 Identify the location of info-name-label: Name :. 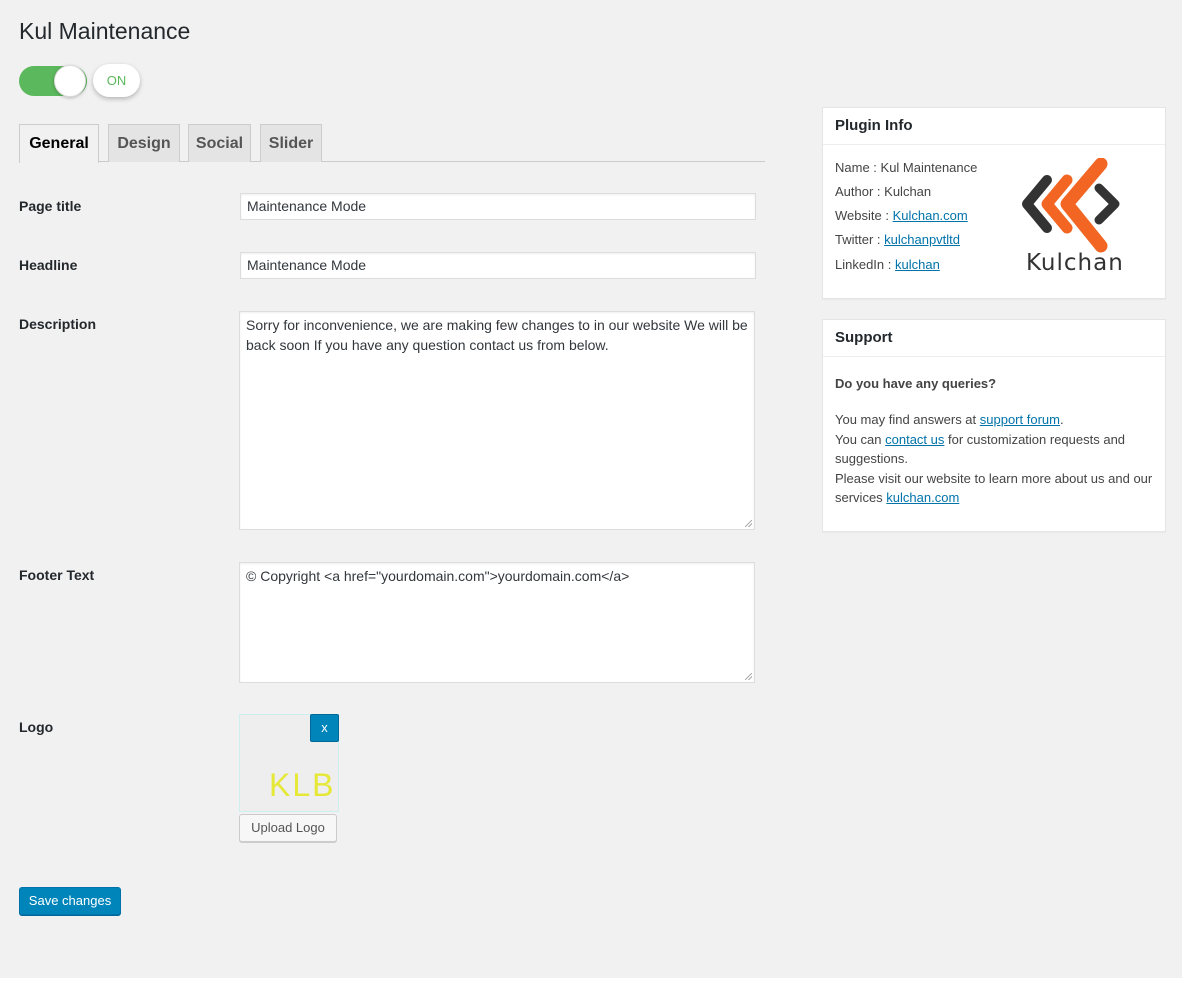
(856, 167).